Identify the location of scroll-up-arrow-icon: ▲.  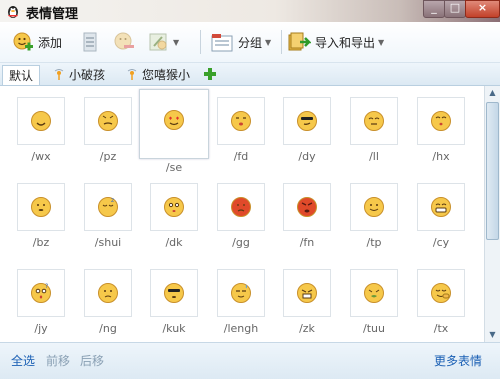
(492, 93).